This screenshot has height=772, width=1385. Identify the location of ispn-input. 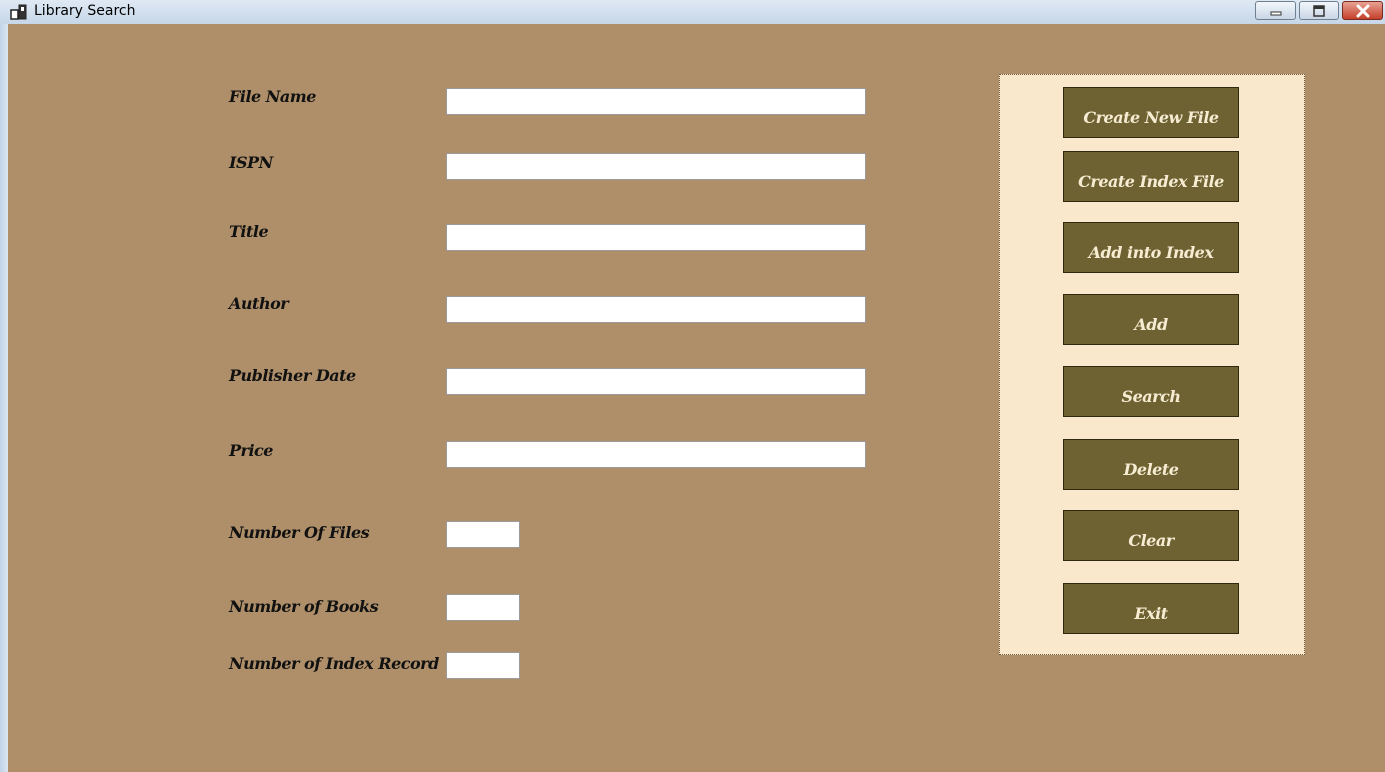
(656, 166).